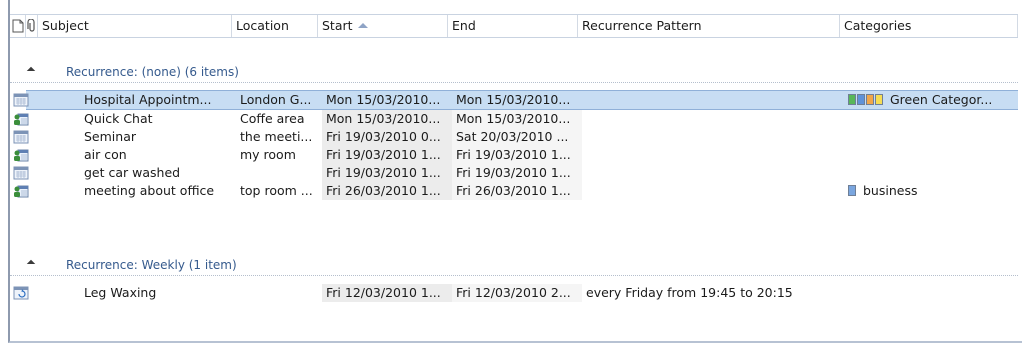 The width and height of the screenshot is (1022, 343). What do you see at coordinates (120, 292) in the screenshot?
I see `item-subject: Leg Waxing` at bounding box center [120, 292].